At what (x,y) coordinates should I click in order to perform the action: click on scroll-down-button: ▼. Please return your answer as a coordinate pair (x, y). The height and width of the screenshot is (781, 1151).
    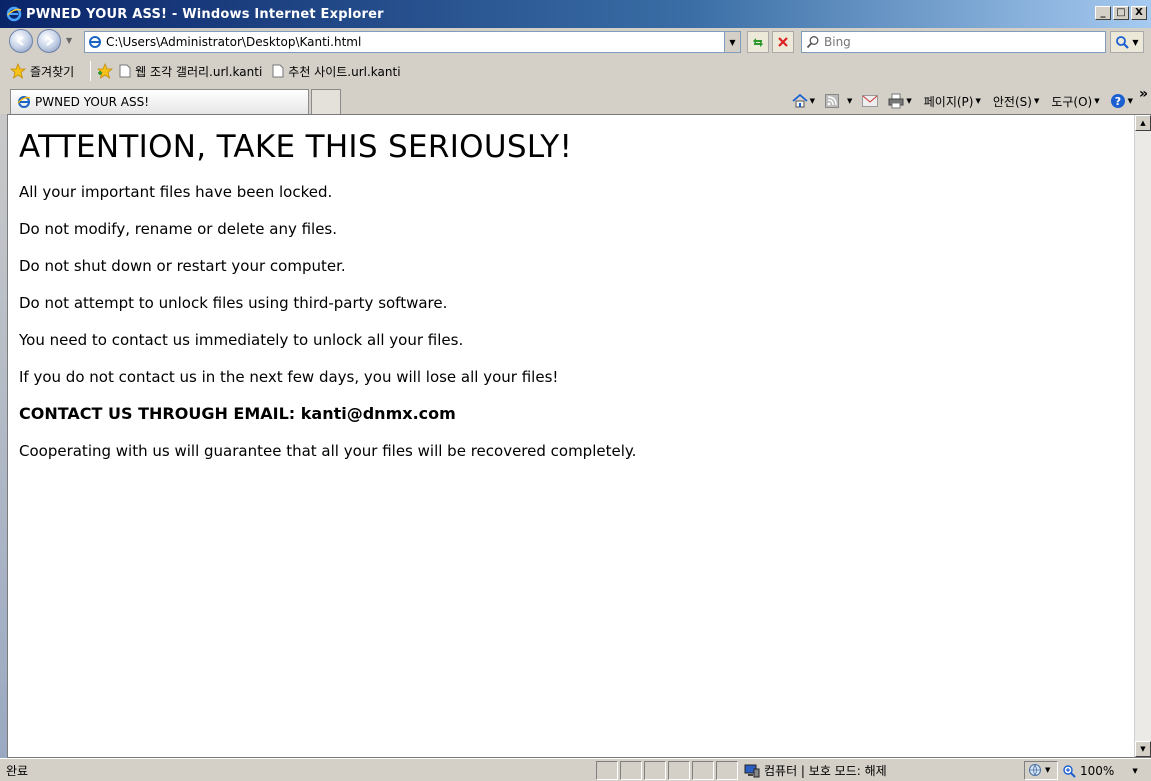
    Looking at the image, I should click on (1143, 749).